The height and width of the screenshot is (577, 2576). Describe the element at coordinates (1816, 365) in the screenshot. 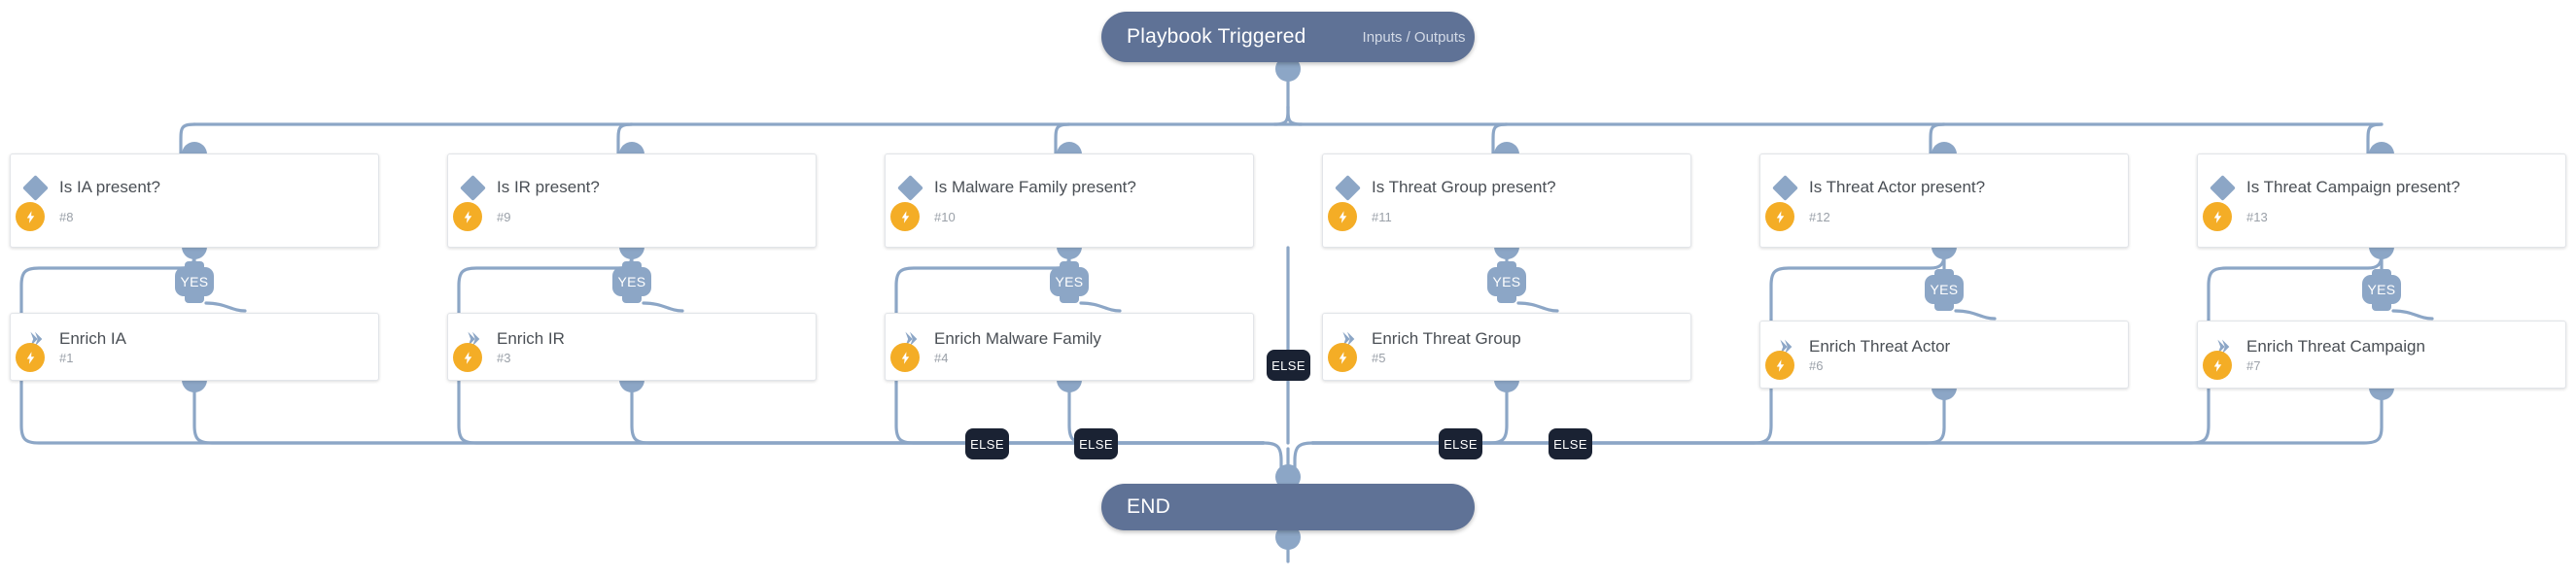

I see `action-id-5: #6` at that location.